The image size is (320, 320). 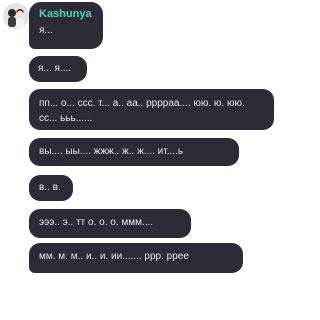 What do you see at coordinates (66, 14) in the screenshot?
I see `sender-name: Kashunya` at bounding box center [66, 14].